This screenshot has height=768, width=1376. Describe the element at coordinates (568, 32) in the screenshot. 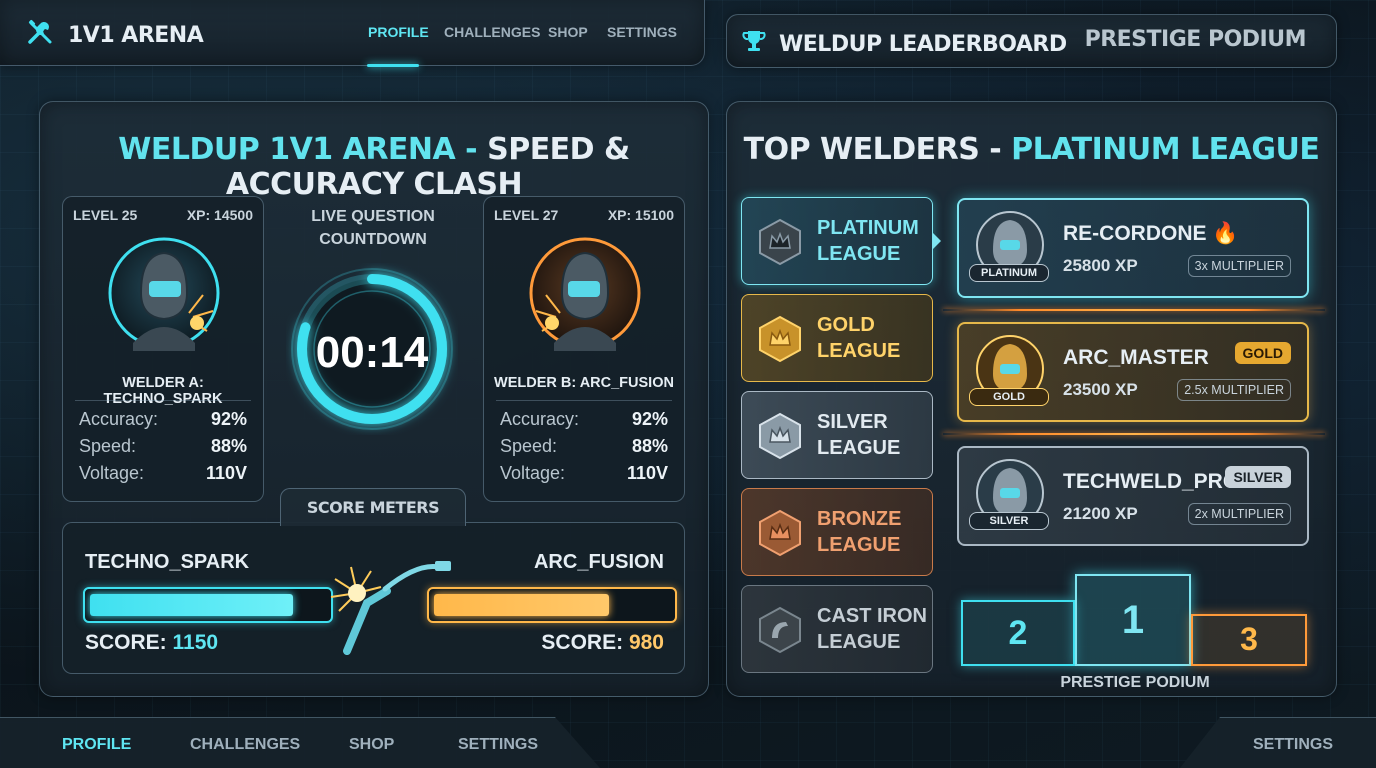

I see `tab-shop: SHOP` at that location.